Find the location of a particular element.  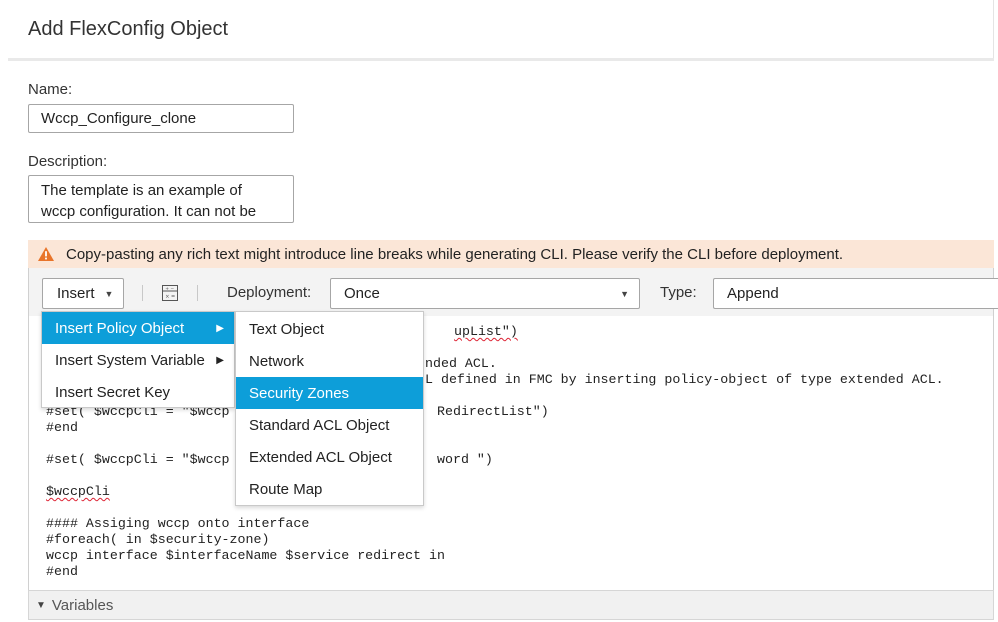

name-input: Wccp_Configure_clone is located at coordinates (161, 118).